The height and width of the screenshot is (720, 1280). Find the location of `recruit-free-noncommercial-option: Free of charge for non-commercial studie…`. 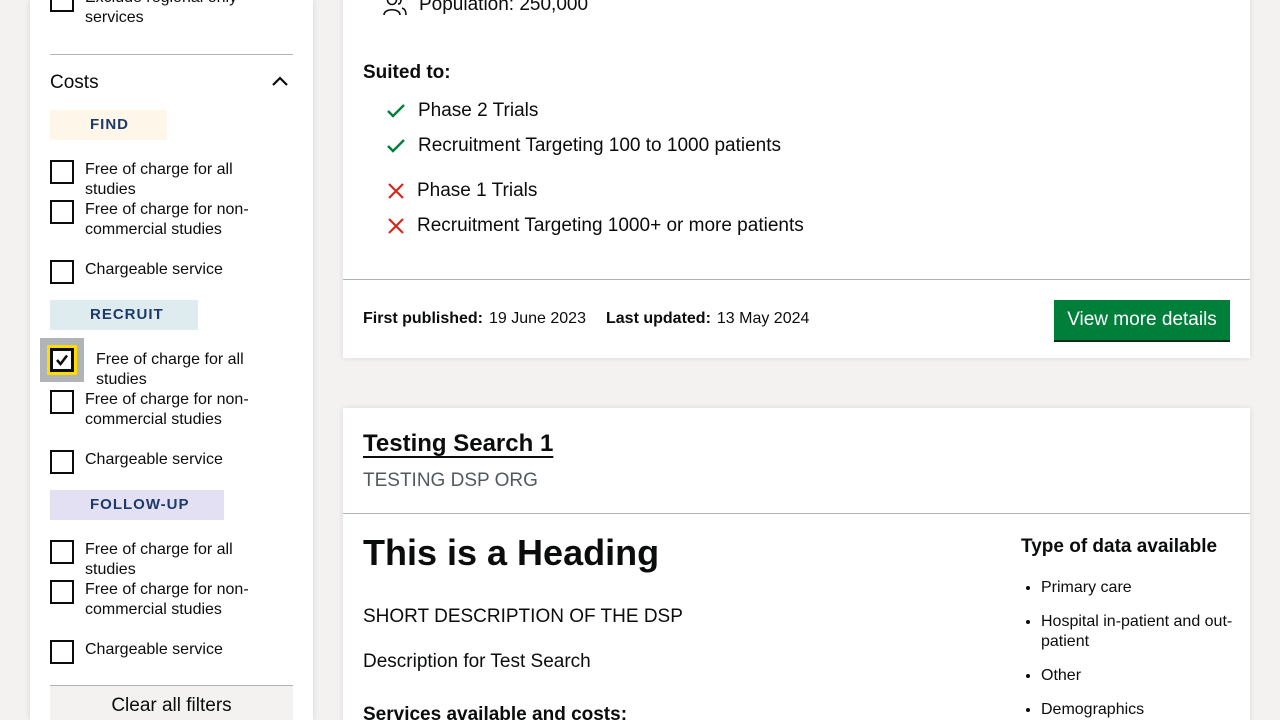

recruit-free-noncommercial-option: Free of charge for non-commercial studie… is located at coordinates (162, 410).